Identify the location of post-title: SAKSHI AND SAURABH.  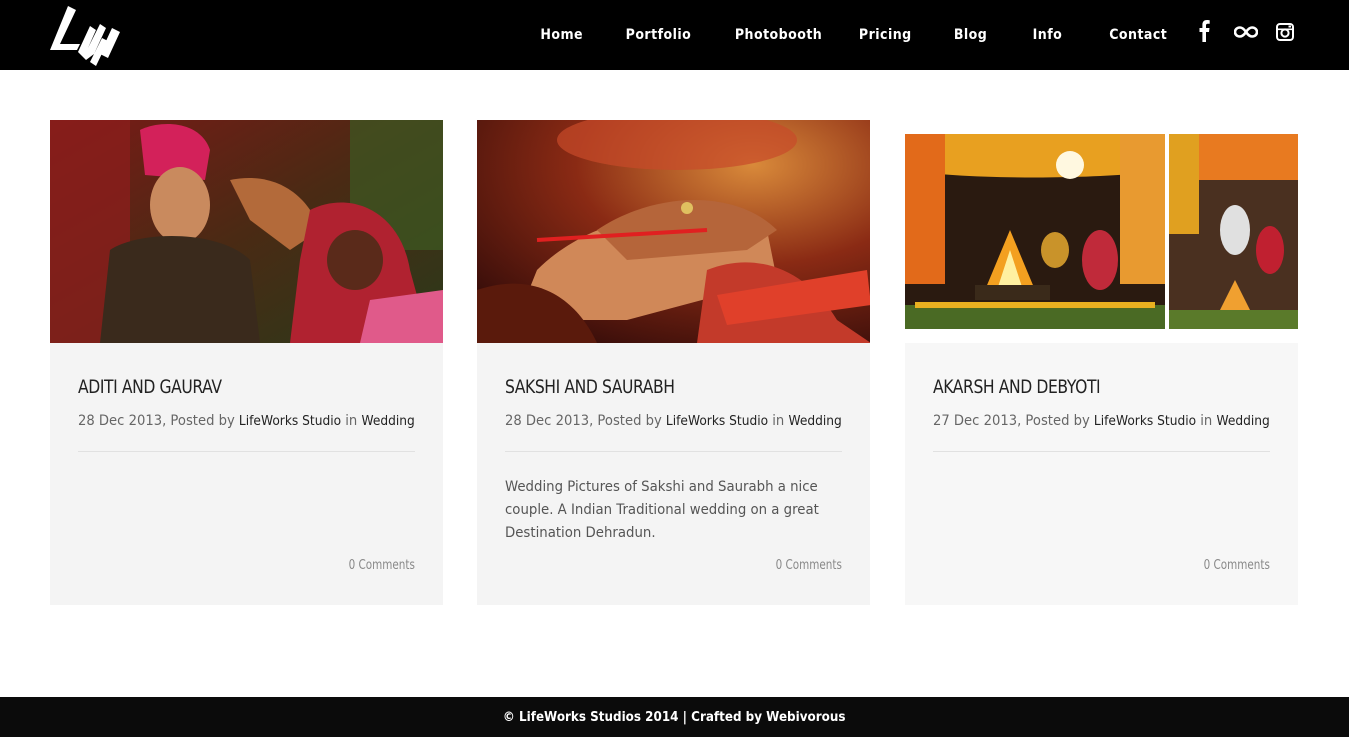
(590, 387).